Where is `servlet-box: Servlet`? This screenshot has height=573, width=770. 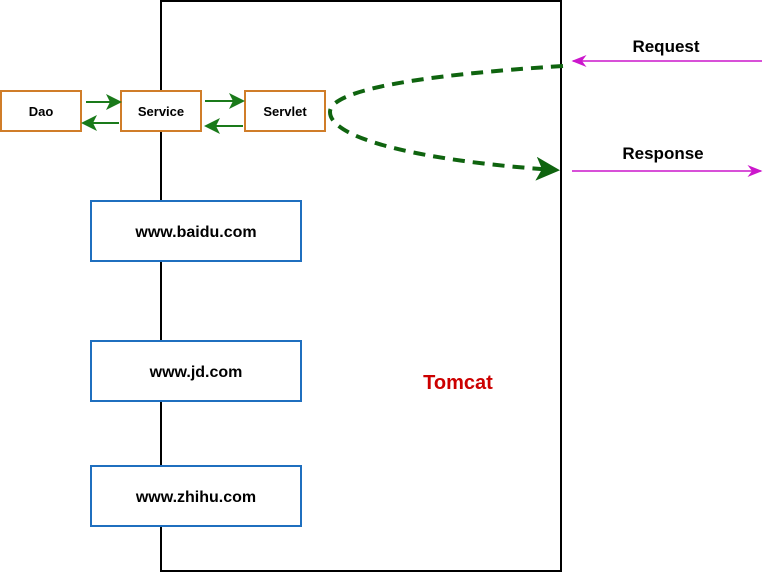
servlet-box: Servlet is located at coordinates (285, 111).